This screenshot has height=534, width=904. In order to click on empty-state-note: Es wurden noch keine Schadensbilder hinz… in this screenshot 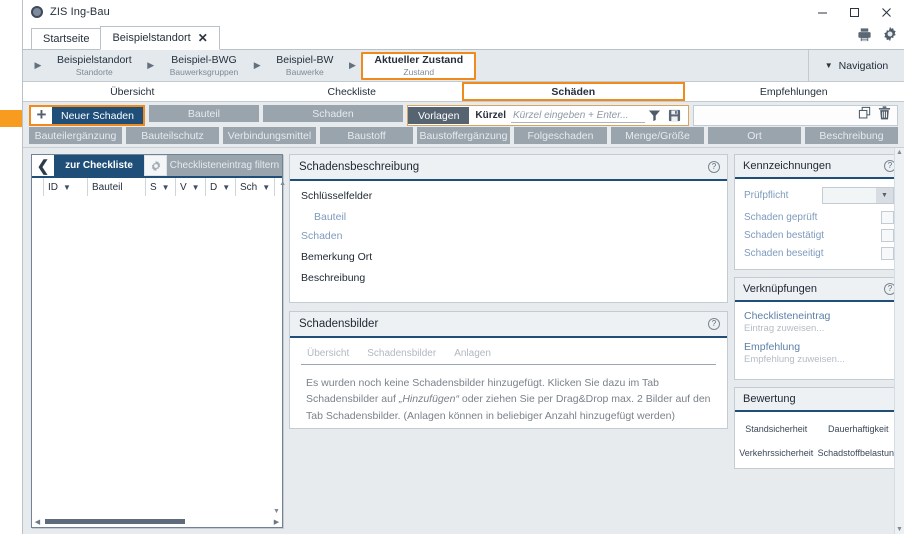, I will do `click(508, 396)`.